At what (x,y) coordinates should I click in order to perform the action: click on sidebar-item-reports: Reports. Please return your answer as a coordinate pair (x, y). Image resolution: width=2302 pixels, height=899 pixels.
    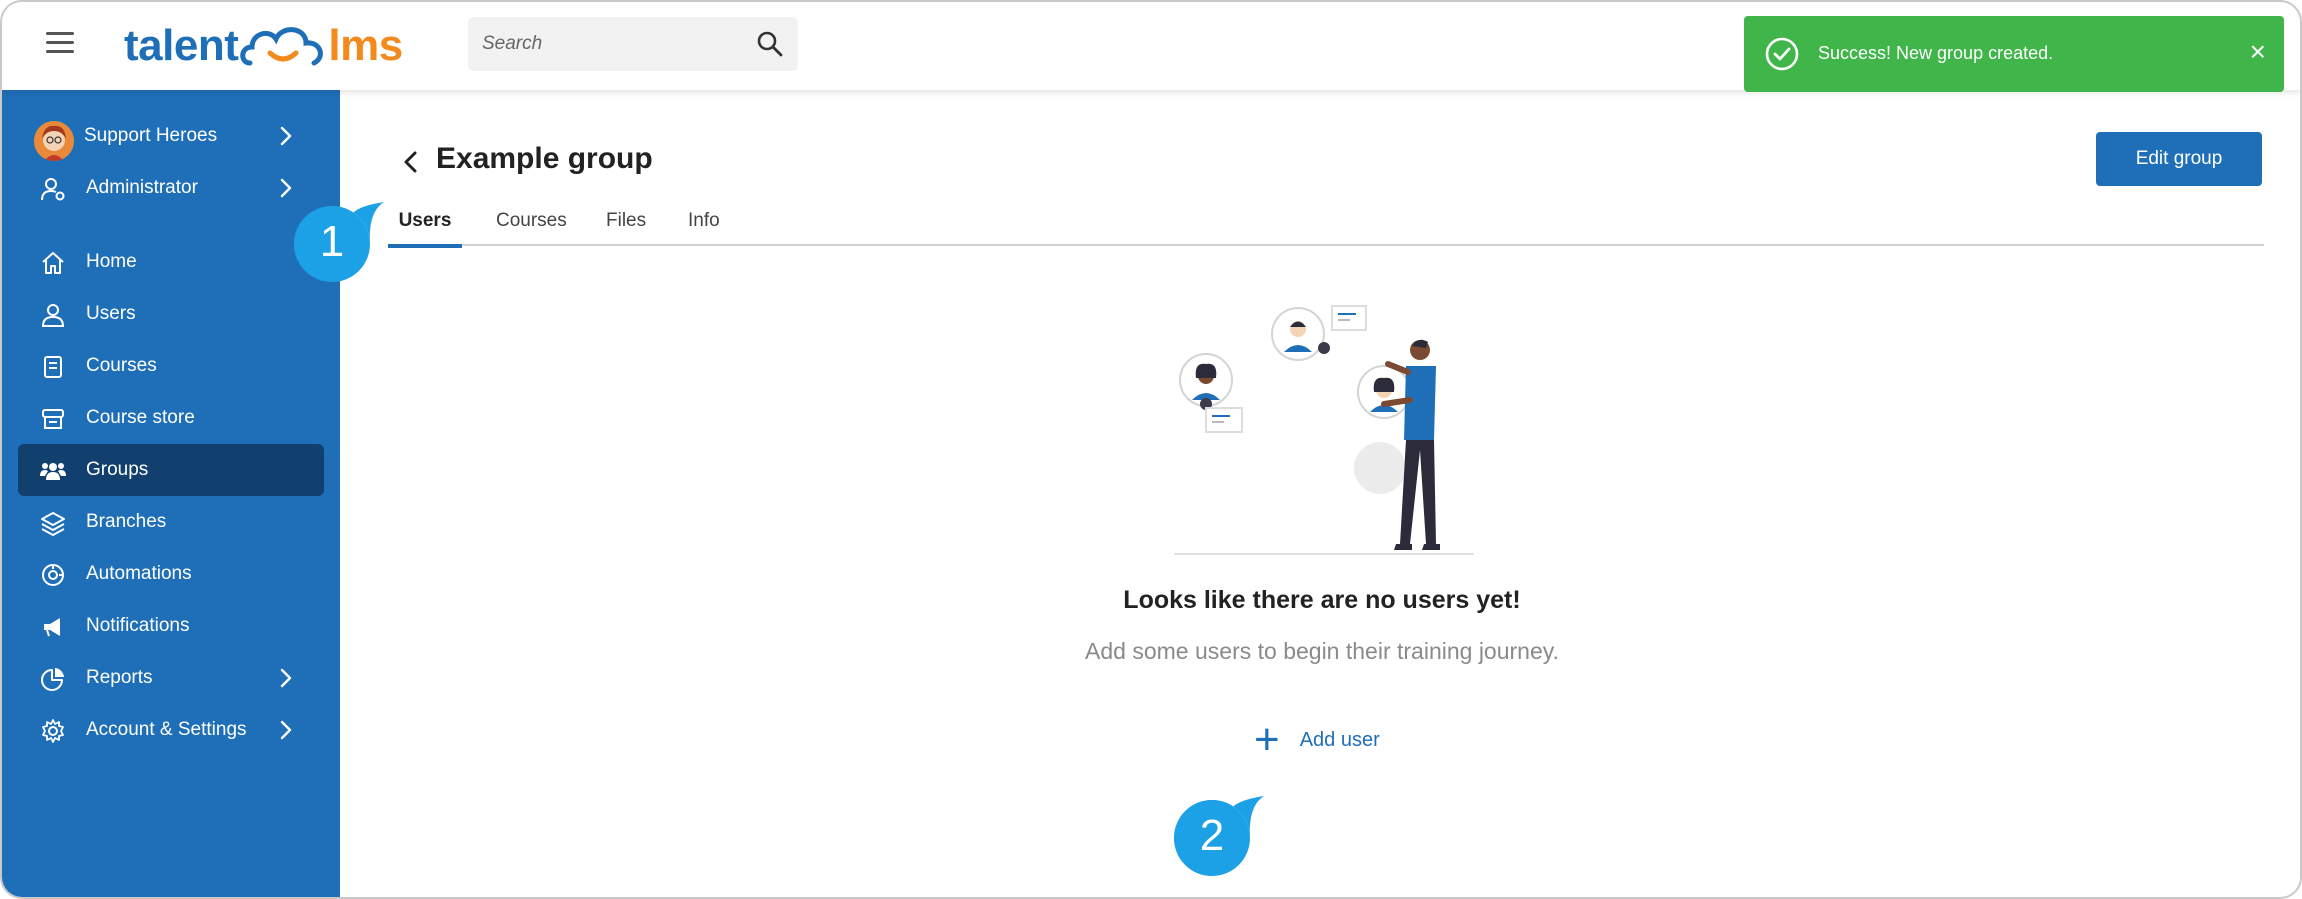
    Looking at the image, I should click on (171, 678).